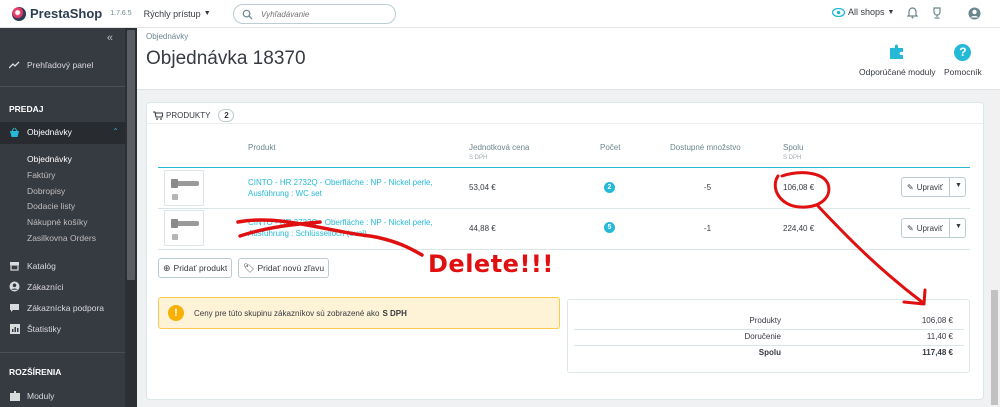 The width and height of the screenshot is (1000, 407). I want to click on brand-name: PrestaShop, so click(66, 13).